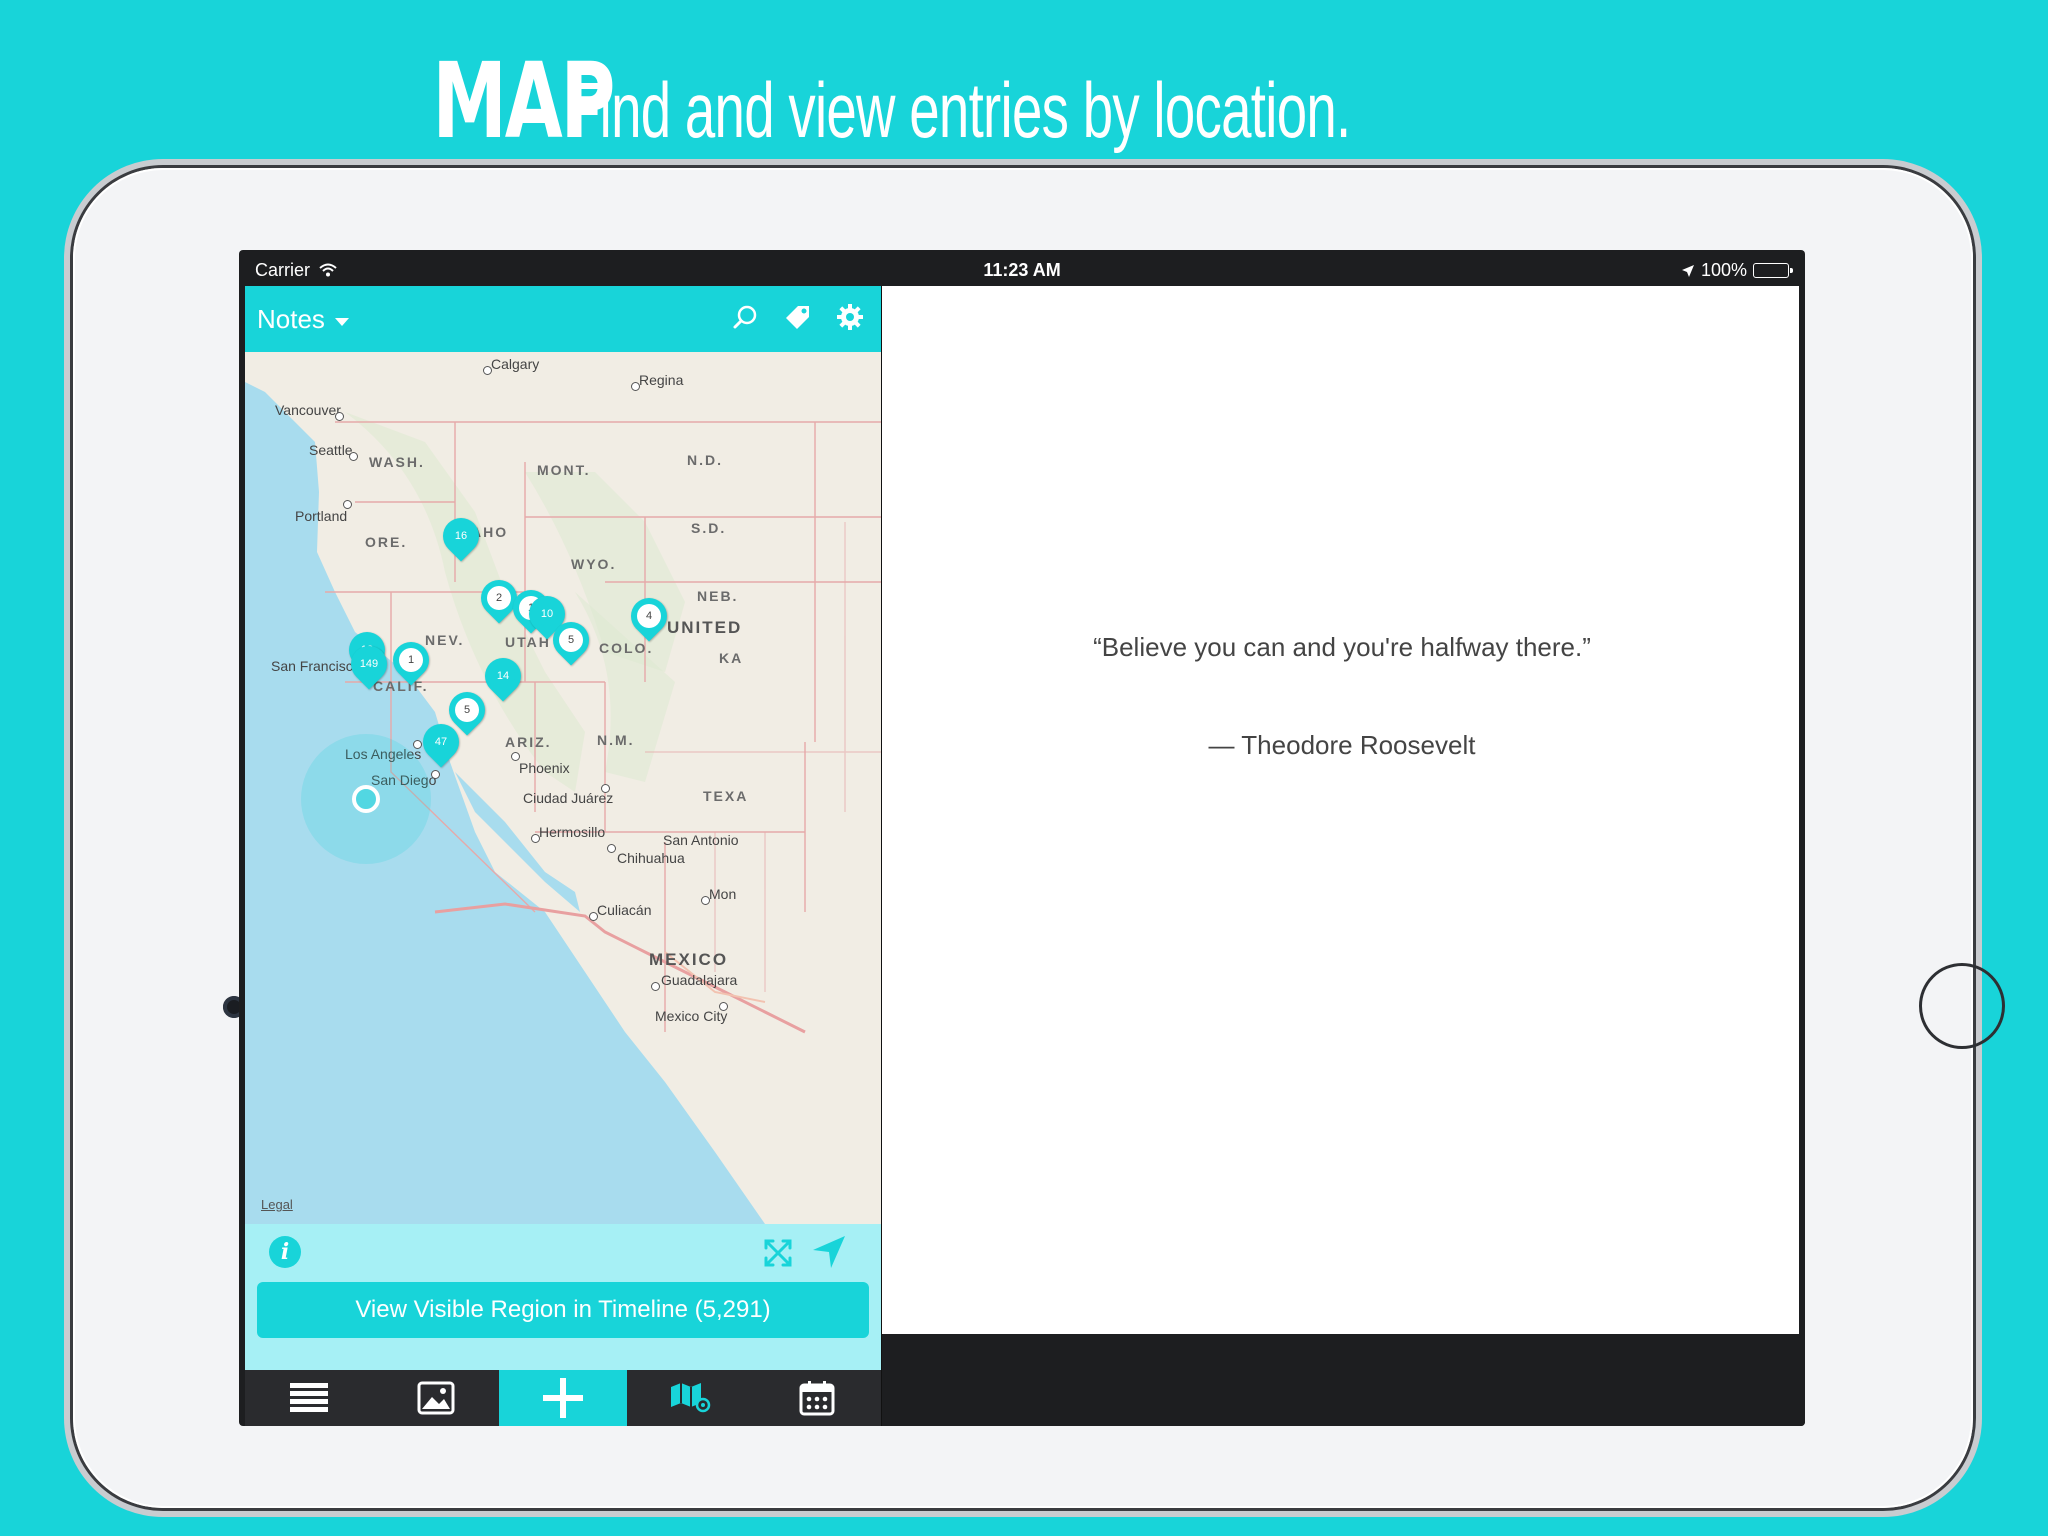 Image resolution: width=2048 pixels, height=1536 pixels. I want to click on city-san-antonio: San Antonio, so click(701, 840).